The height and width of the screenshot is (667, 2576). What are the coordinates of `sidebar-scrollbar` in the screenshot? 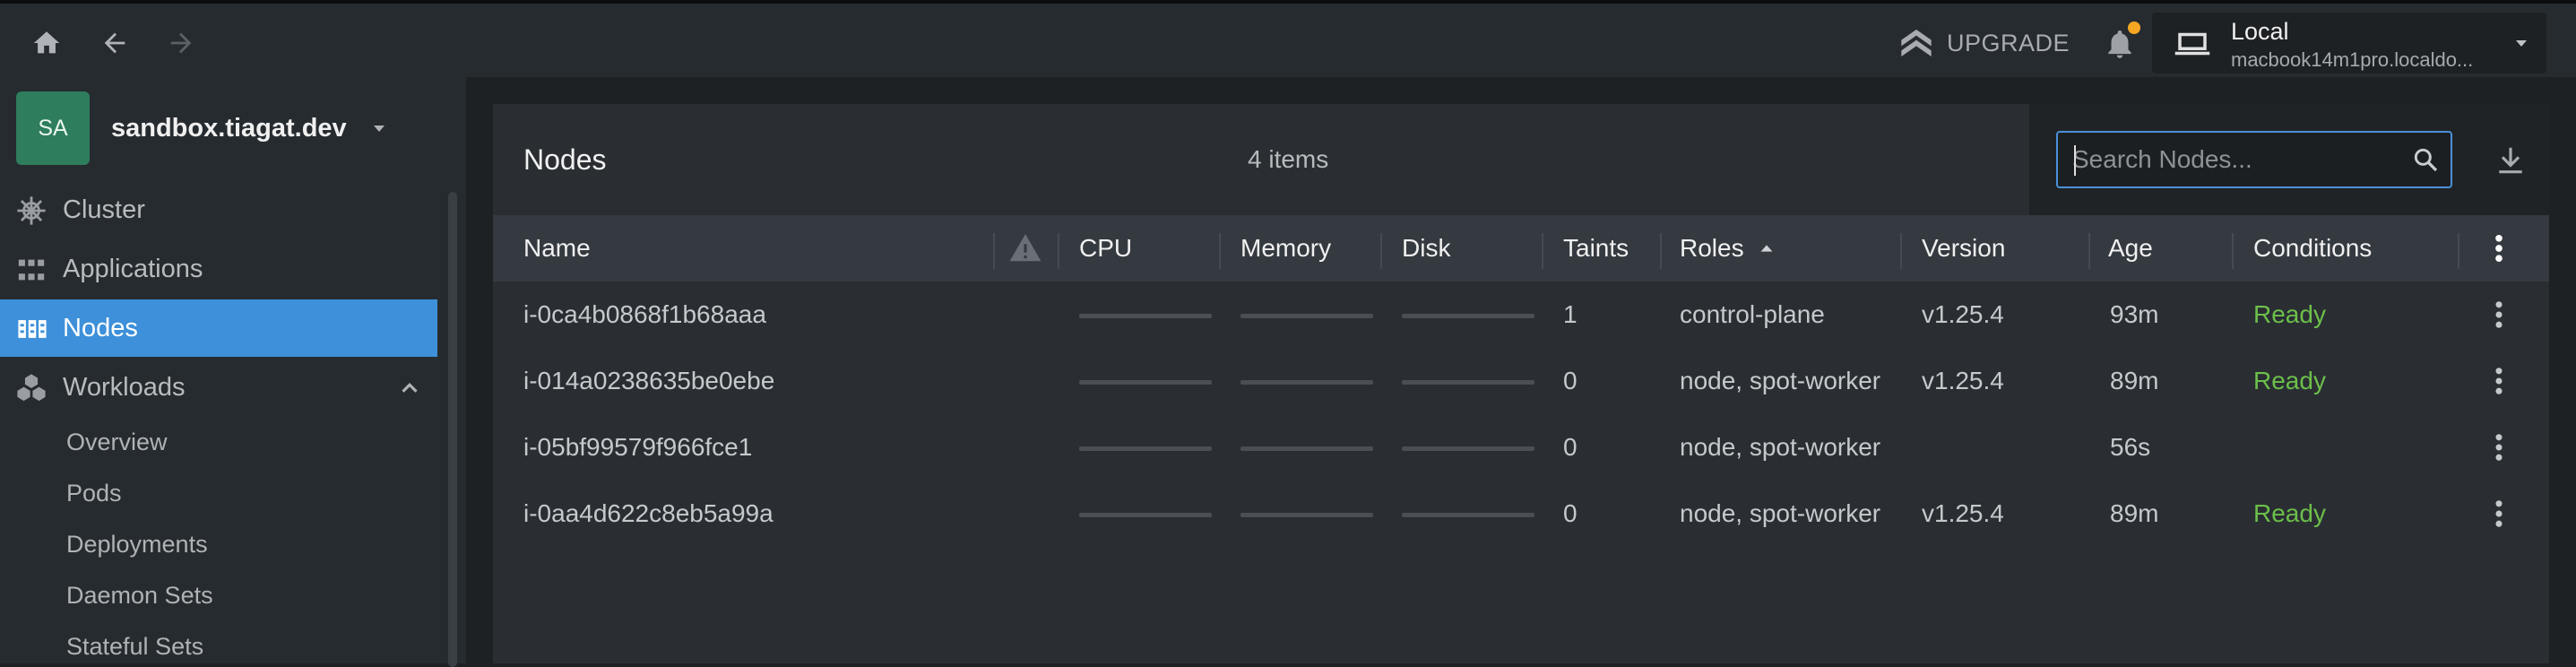 It's located at (452, 429).